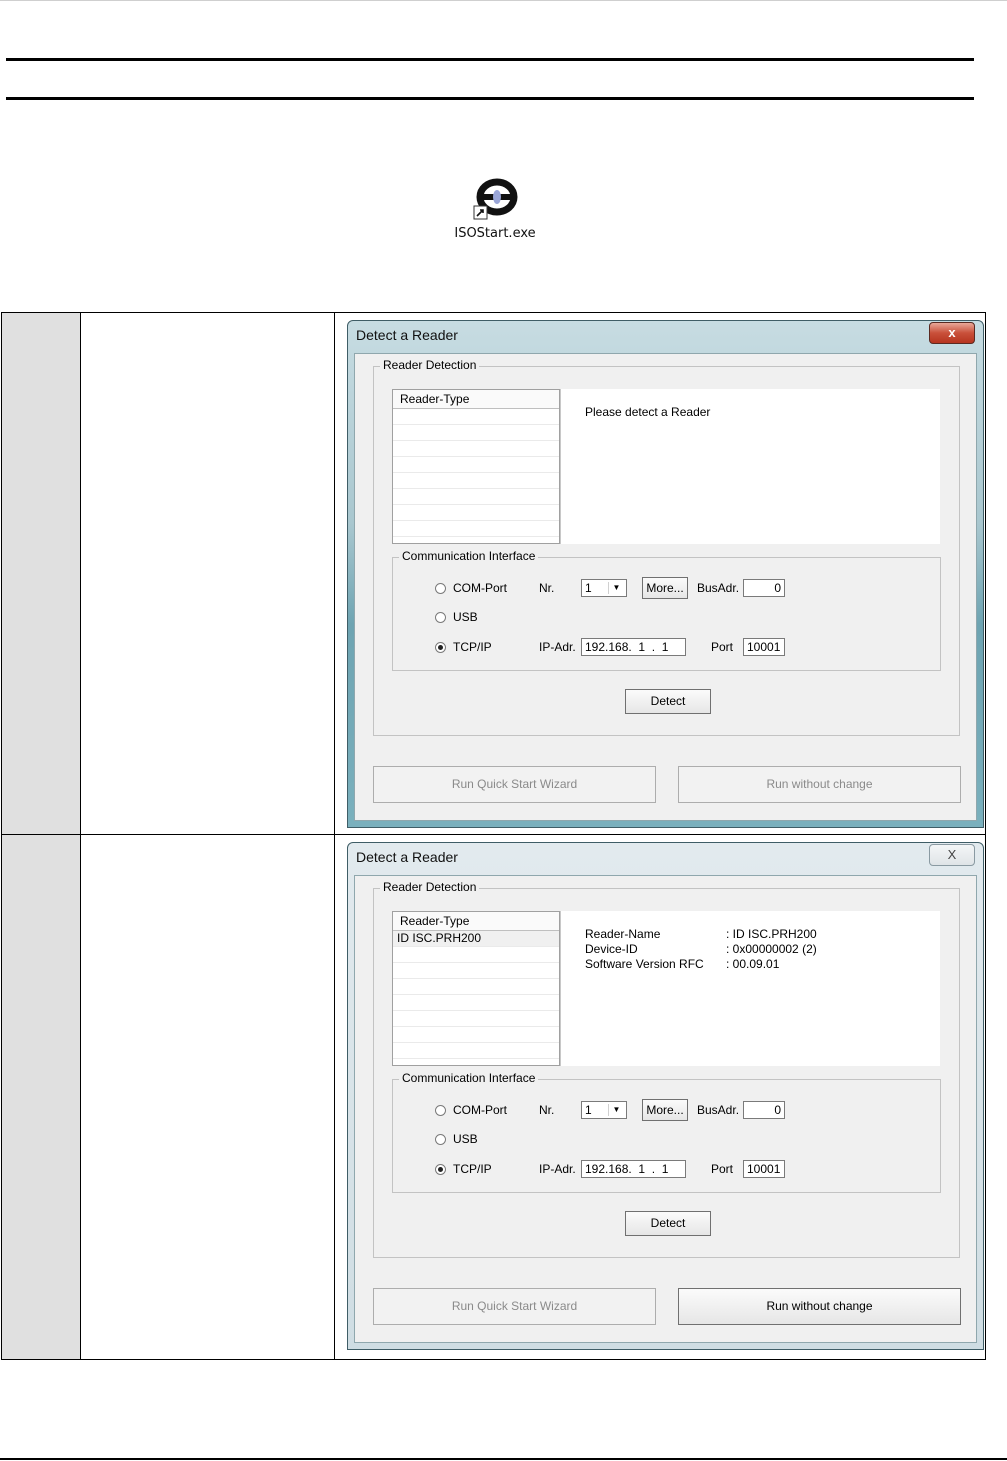 The height and width of the screenshot is (1461, 1007). I want to click on detect-message: Please detect a Reader, so click(648, 412).